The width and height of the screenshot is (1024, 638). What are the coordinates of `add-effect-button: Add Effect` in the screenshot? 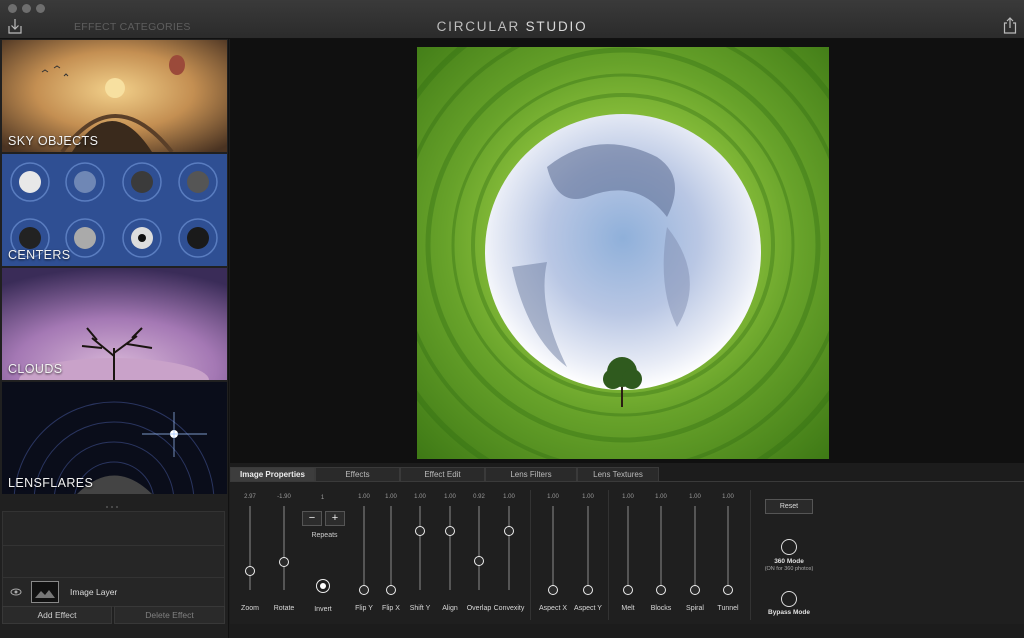 It's located at (57, 615).